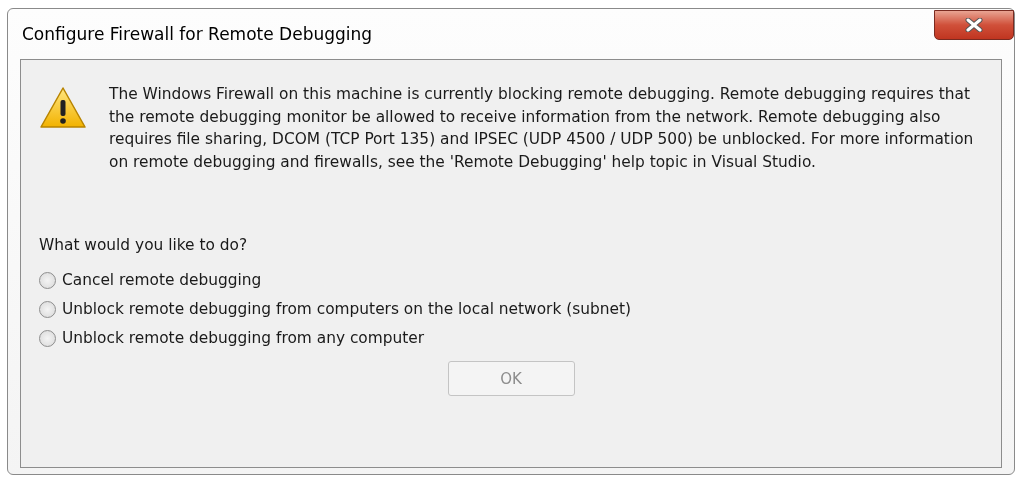 The image size is (1021, 481). Describe the element at coordinates (197, 34) in the screenshot. I see `window-title: Configure Firewall for Remote Debugging` at that location.